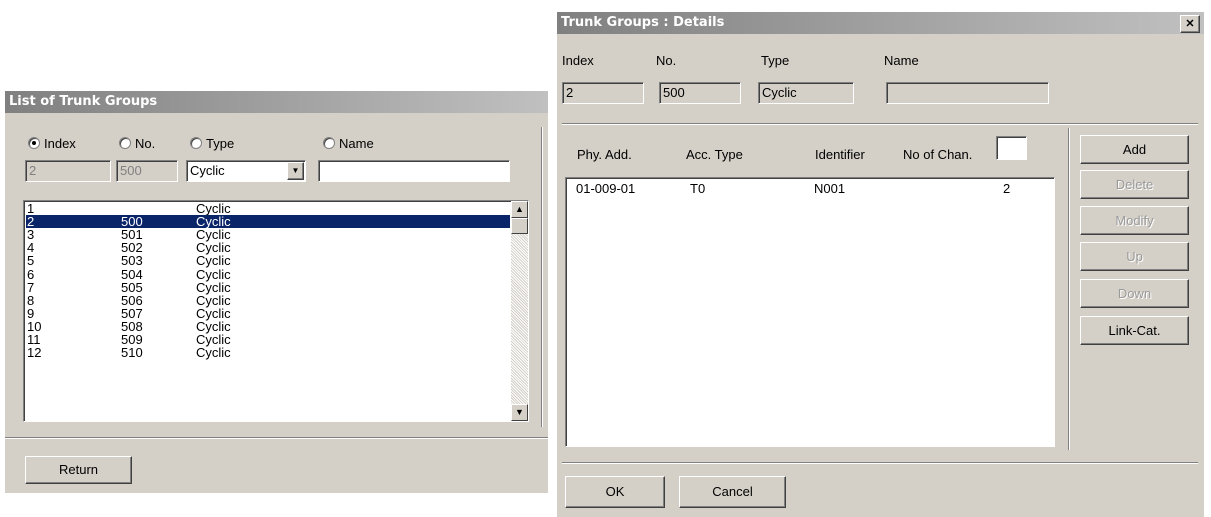 The width and height of the screenshot is (1211, 517). I want to click on type-field: Cyclic, so click(806, 93).